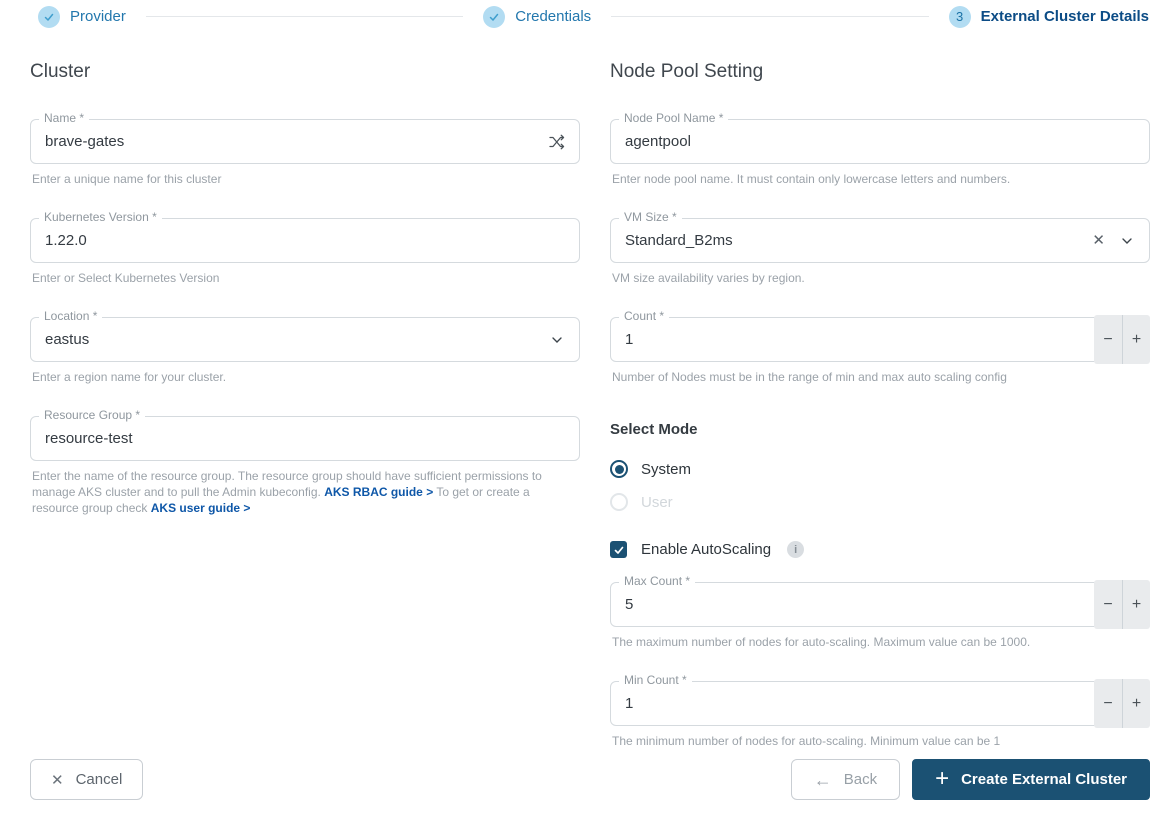 This screenshot has height=821, width=1173. I want to click on plus-icon: +, so click(942, 778).